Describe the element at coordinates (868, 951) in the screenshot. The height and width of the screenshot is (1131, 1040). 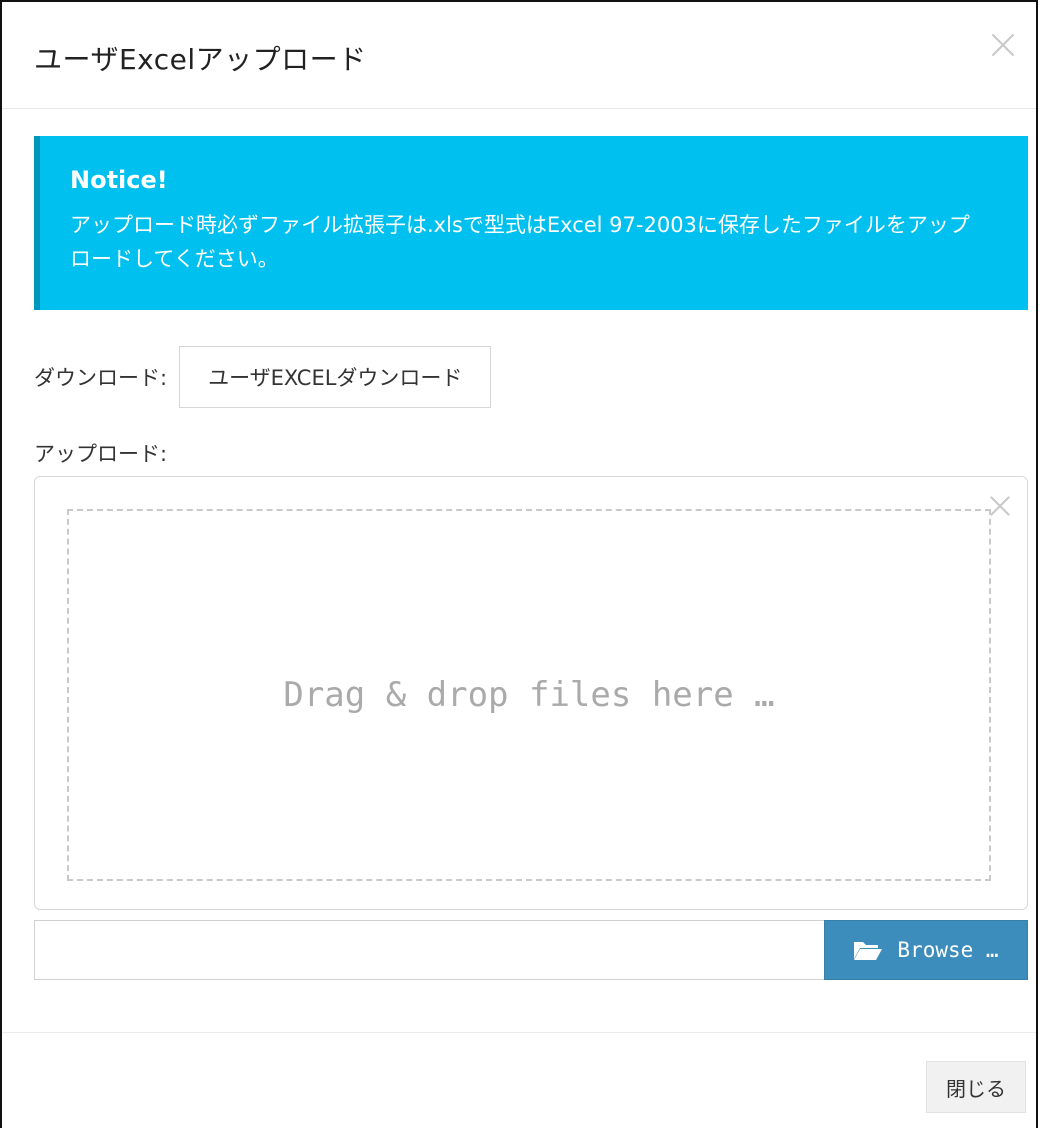
I see `folder-open-icon` at that location.